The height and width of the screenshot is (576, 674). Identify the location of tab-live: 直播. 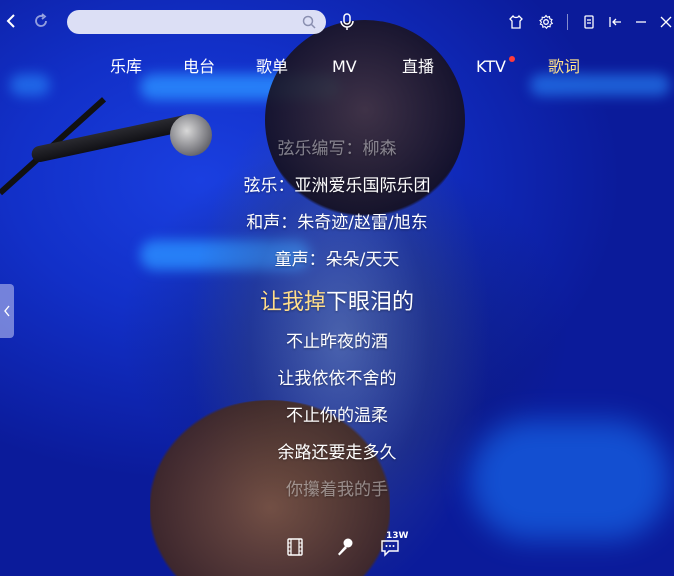
(418, 67).